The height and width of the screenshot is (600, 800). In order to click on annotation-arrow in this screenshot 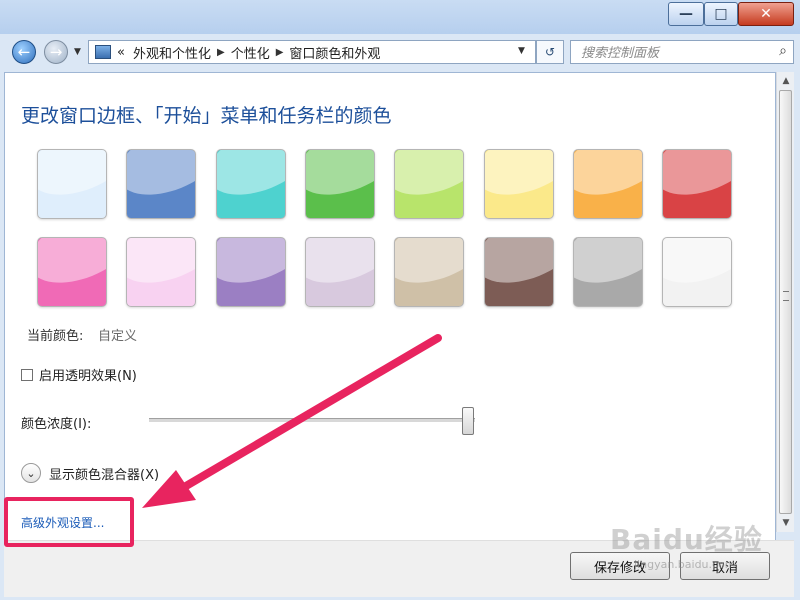, I will do `click(292, 421)`.